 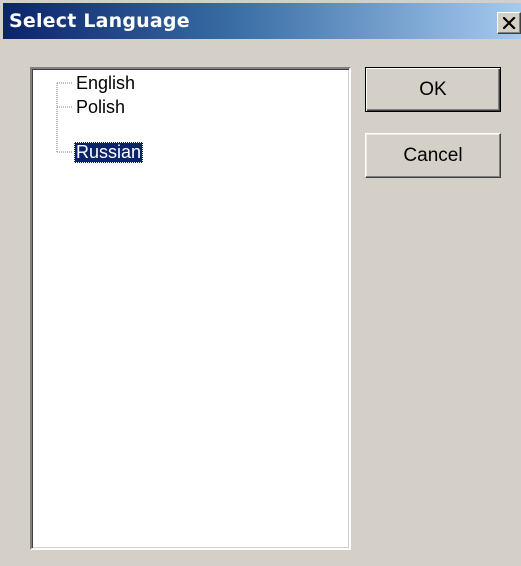 What do you see at coordinates (433, 155) in the screenshot?
I see `cancel-button: Cancel` at bounding box center [433, 155].